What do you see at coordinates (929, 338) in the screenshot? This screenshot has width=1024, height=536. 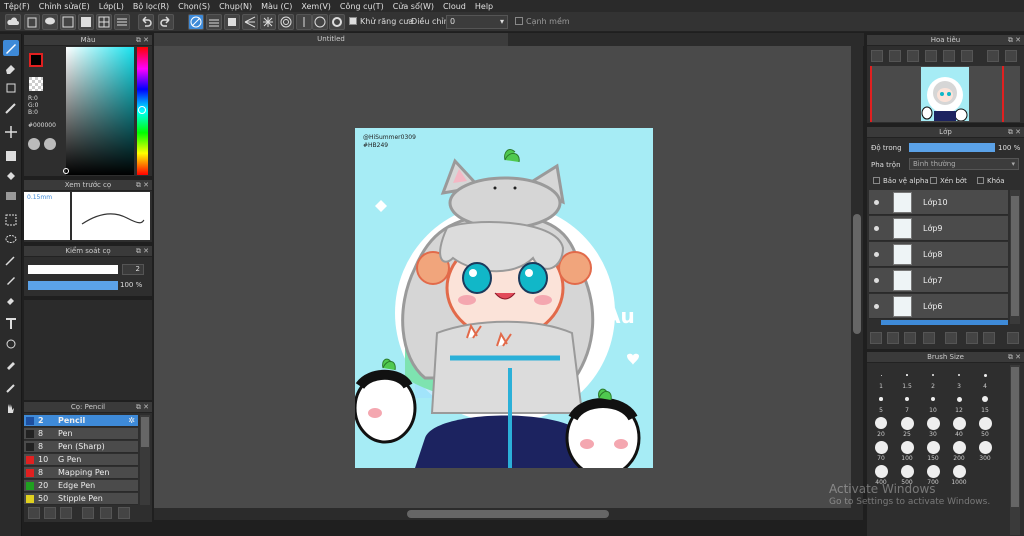 I see `layer-menu-icon` at bounding box center [929, 338].